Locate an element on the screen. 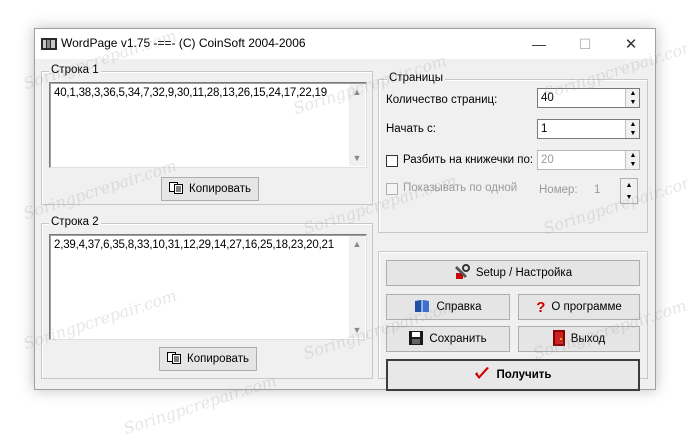 The image size is (687, 438). floppy-icon is located at coordinates (416, 339).